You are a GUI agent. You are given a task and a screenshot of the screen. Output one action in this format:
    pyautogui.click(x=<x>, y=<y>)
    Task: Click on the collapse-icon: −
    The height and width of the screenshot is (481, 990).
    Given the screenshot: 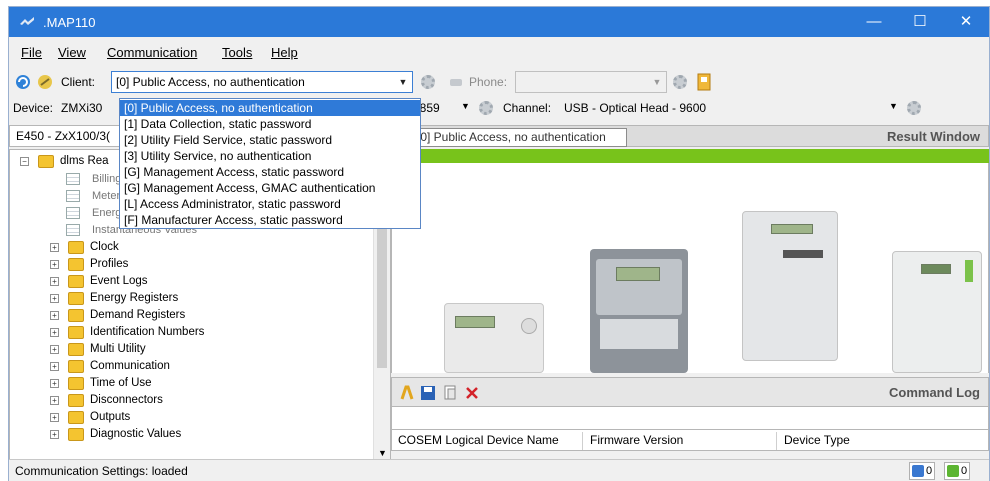 What is the action you would take?
    pyautogui.click(x=24, y=161)
    